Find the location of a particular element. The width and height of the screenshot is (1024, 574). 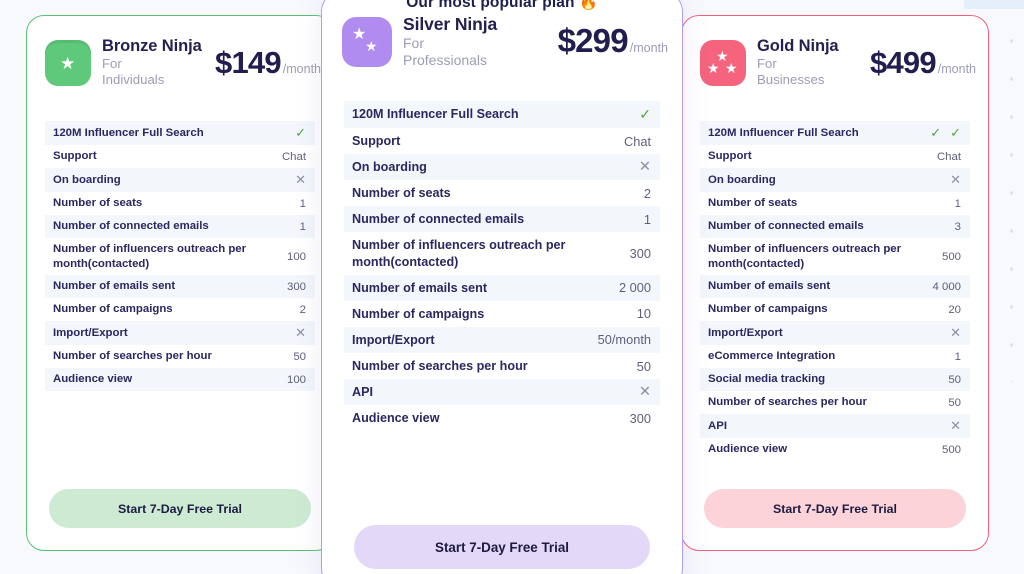

feature-row: Number of connected emails 3 is located at coordinates (835, 226).